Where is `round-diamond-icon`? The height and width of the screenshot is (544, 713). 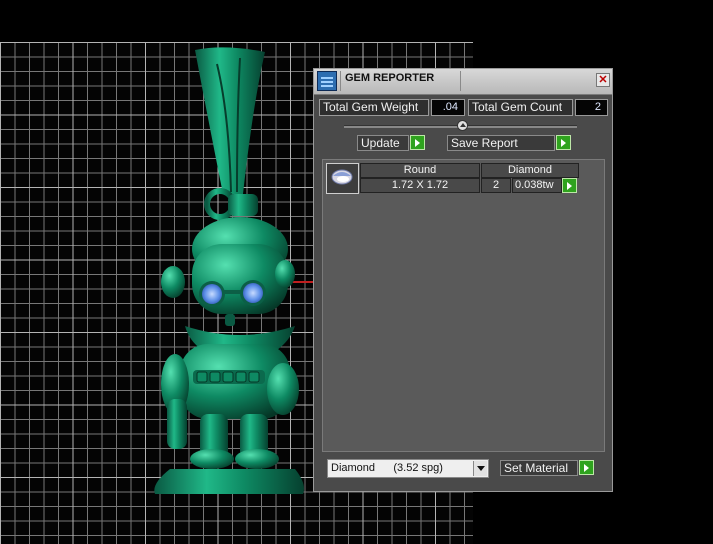 round-diamond-icon is located at coordinates (342, 178).